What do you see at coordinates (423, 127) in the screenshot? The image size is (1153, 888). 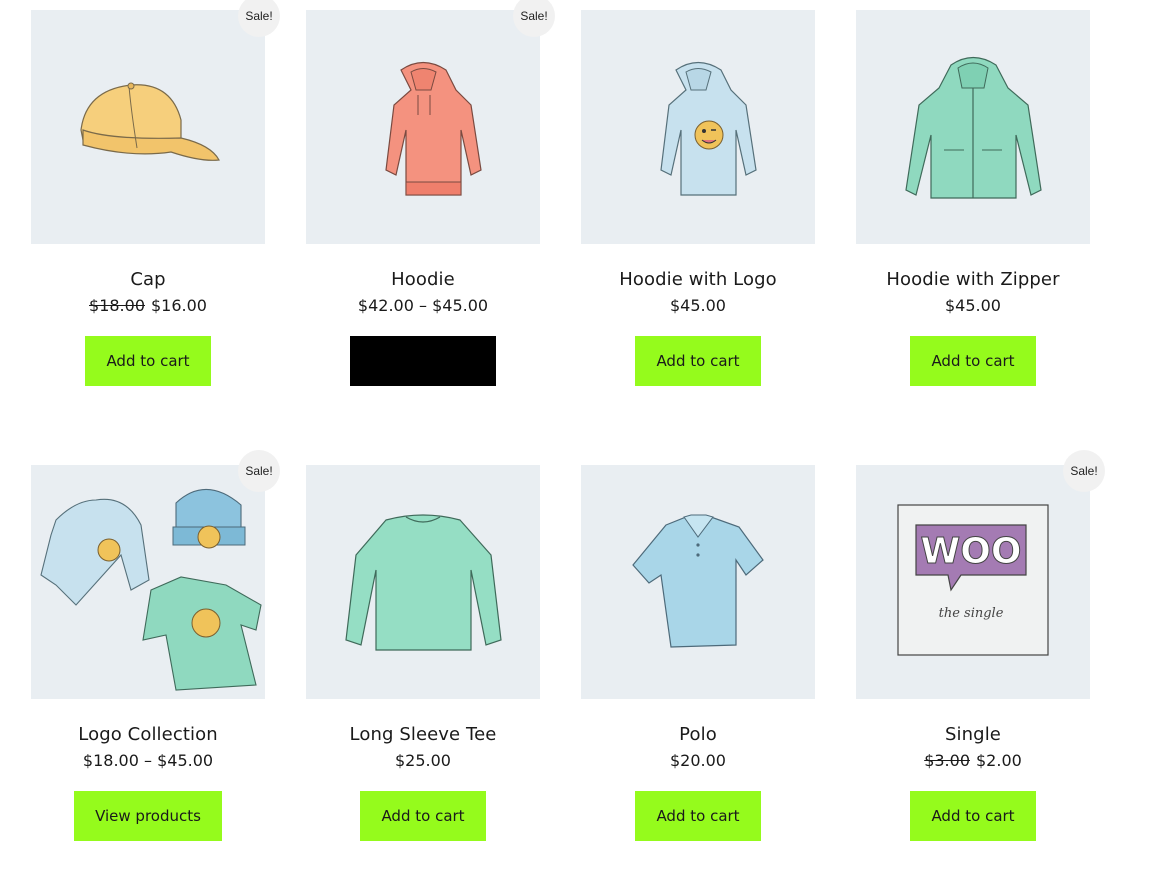 I see `product-image-hoodie` at bounding box center [423, 127].